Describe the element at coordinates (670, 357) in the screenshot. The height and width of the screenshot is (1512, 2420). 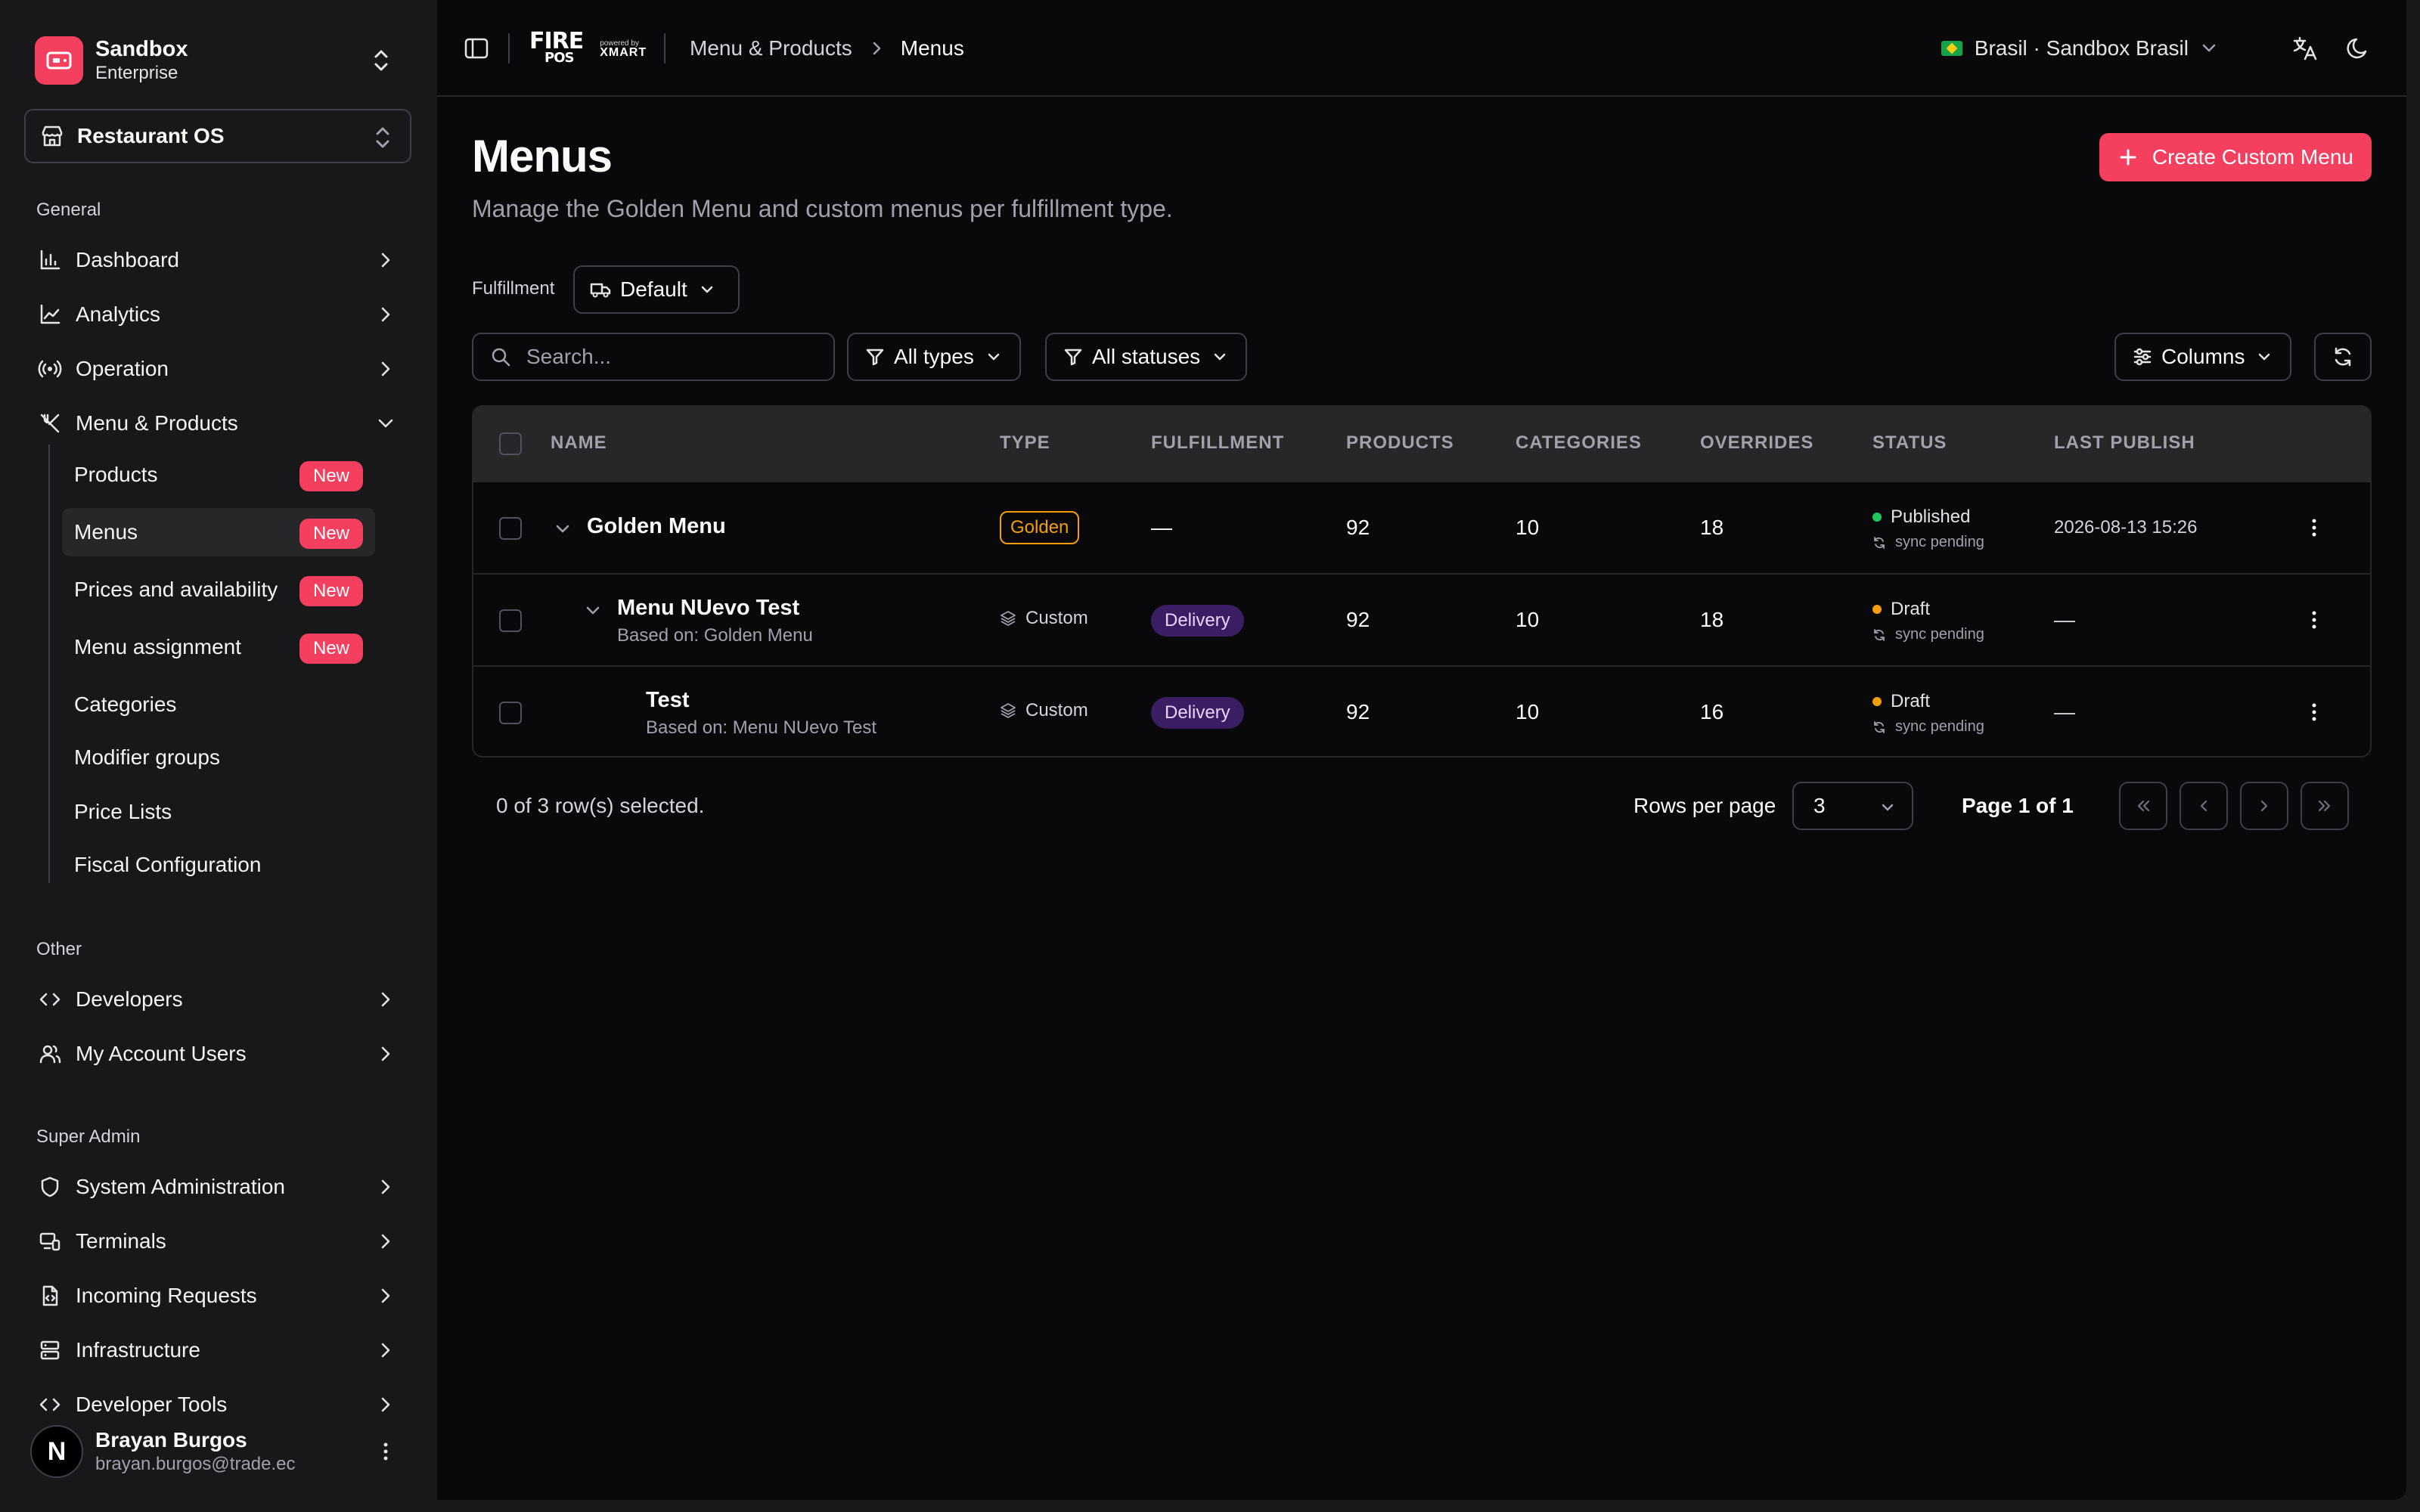
I see `search-input` at that location.